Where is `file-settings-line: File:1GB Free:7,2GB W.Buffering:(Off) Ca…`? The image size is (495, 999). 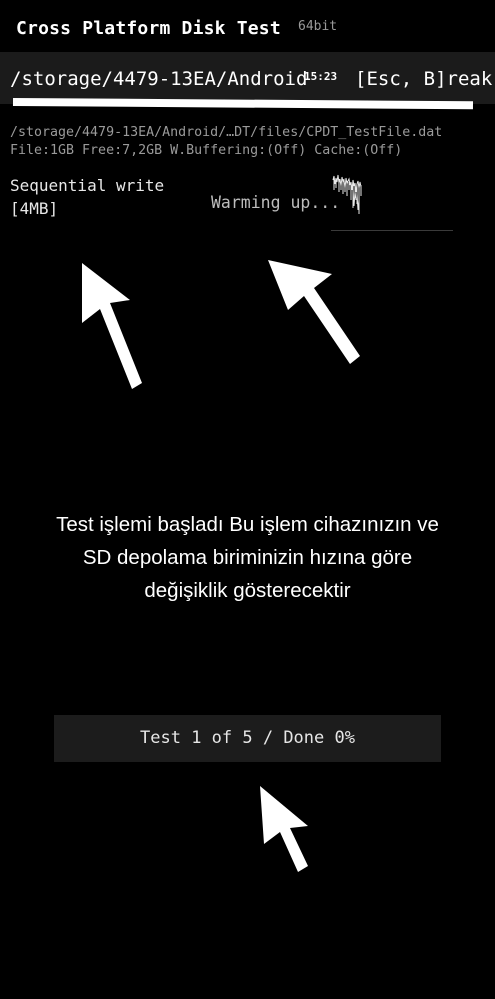
file-settings-line: File:1GB Free:7,2GB W.Buffering:(Off) Ca… is located at coordinates (206, 150).